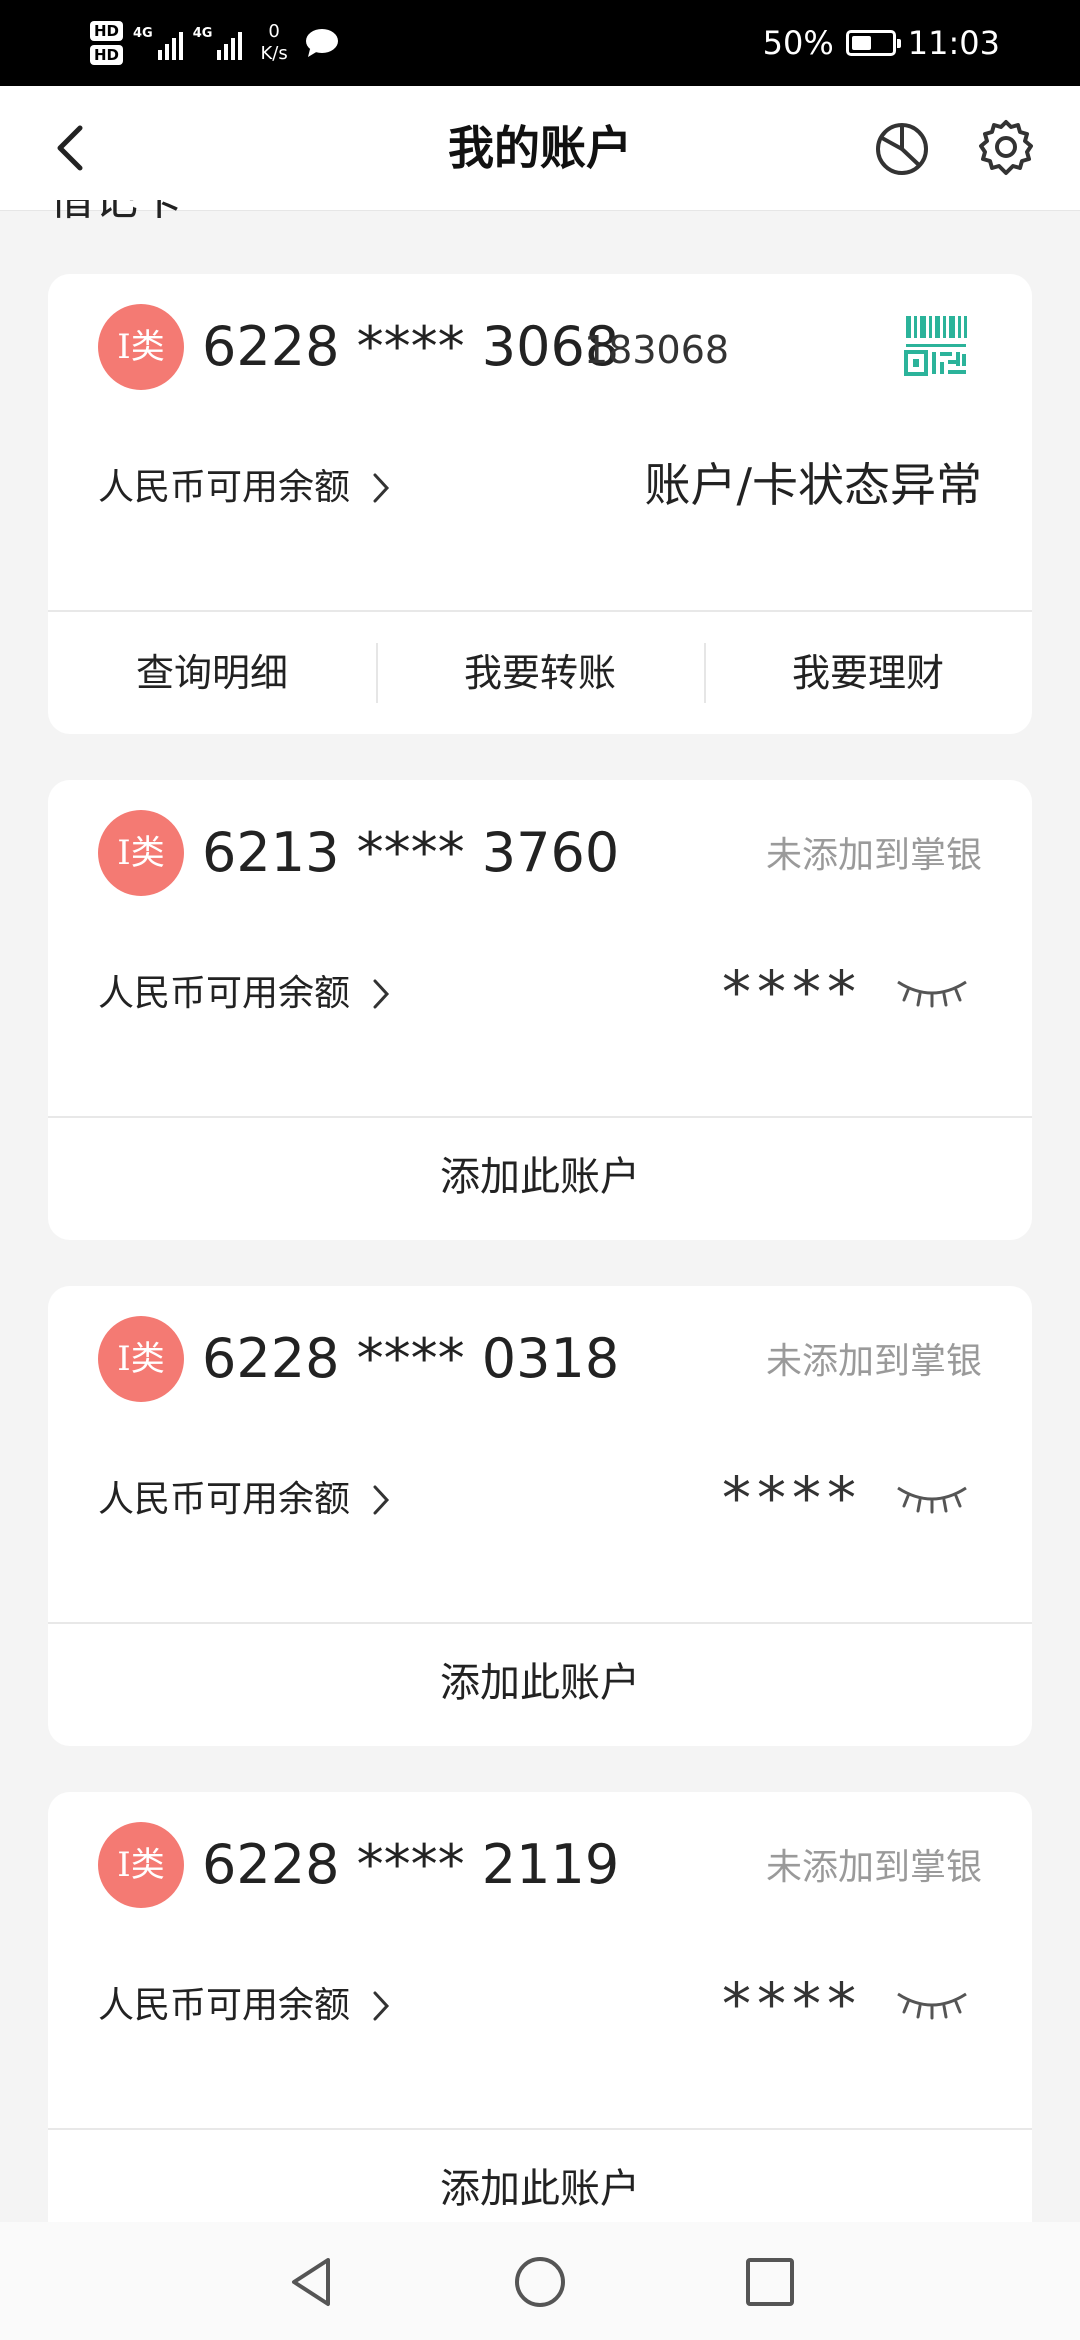 This screenshot has width=1080, height=2340. I want to click on card-number: 6228 **** 2119, so click(411, 1864).